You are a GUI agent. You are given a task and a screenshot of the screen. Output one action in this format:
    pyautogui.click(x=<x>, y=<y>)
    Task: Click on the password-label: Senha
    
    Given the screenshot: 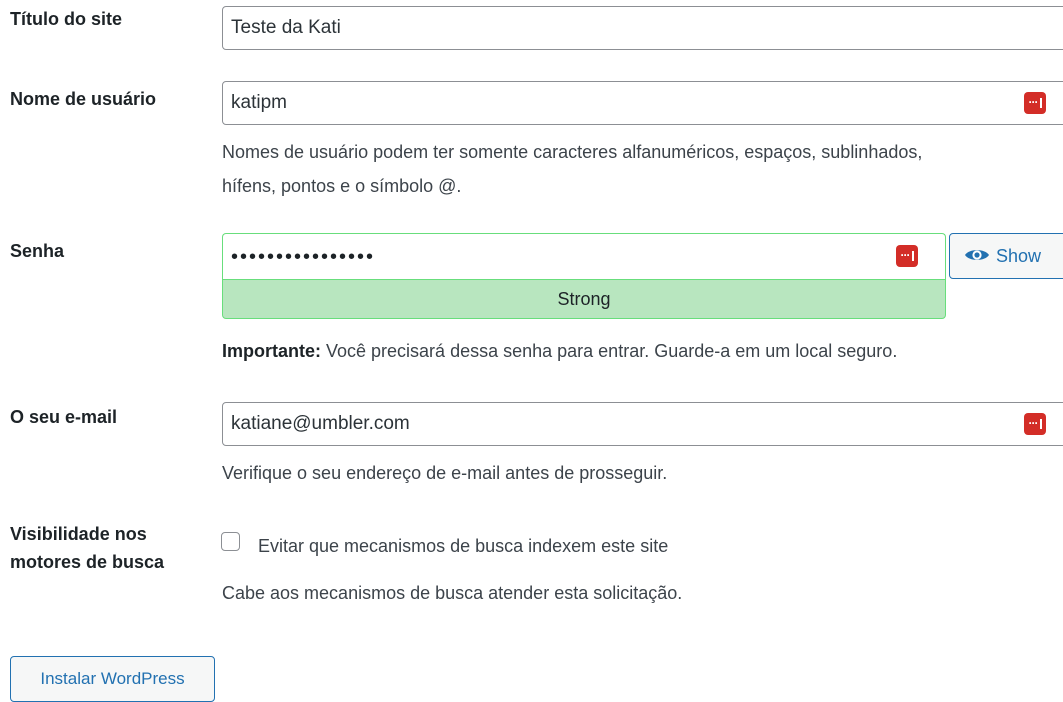 What is the action you would take?
    pyautogui.click(x=37, y=251)
    